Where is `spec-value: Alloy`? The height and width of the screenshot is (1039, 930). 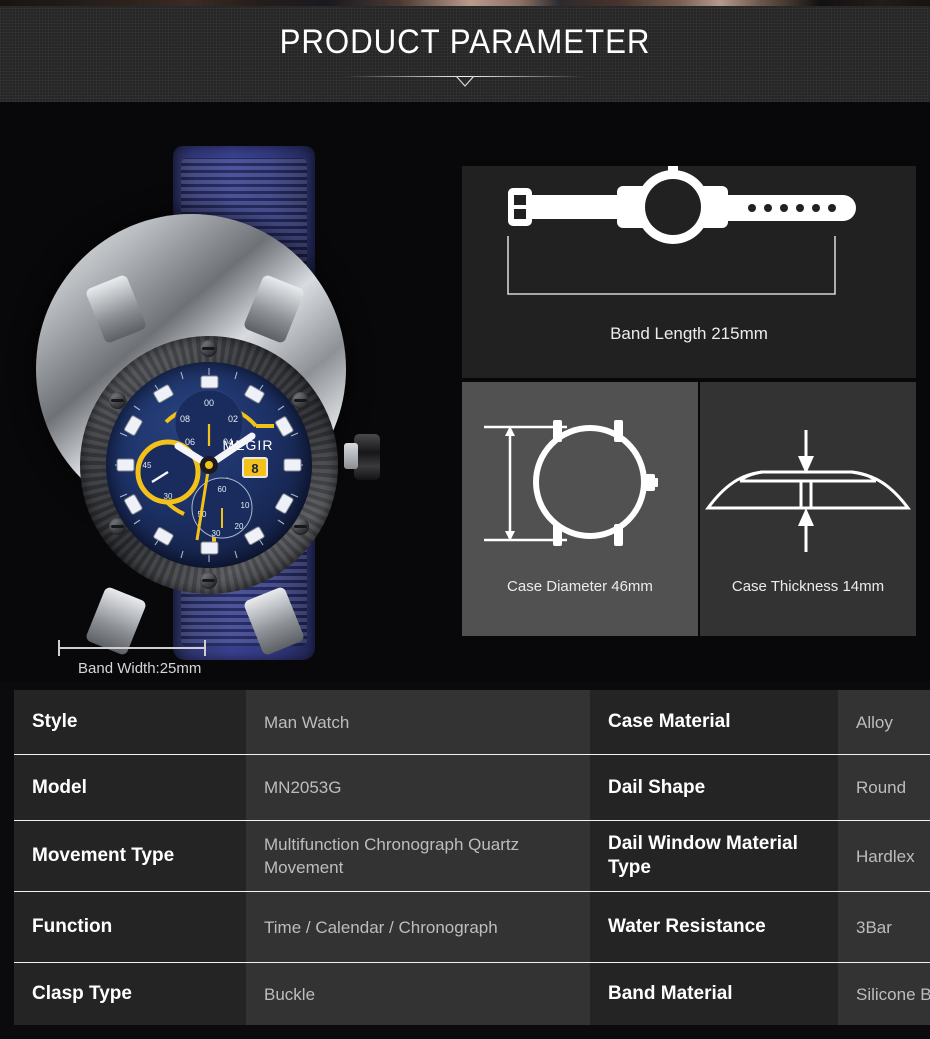
spec-value: Alloy is located at coordinates (884, 722).